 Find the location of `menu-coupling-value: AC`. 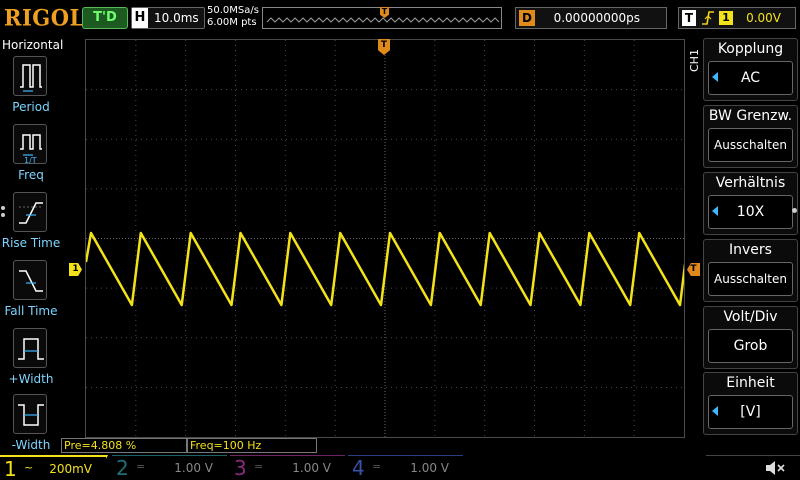

menu-coupling-value: AC is located at coordinates (750, 78).